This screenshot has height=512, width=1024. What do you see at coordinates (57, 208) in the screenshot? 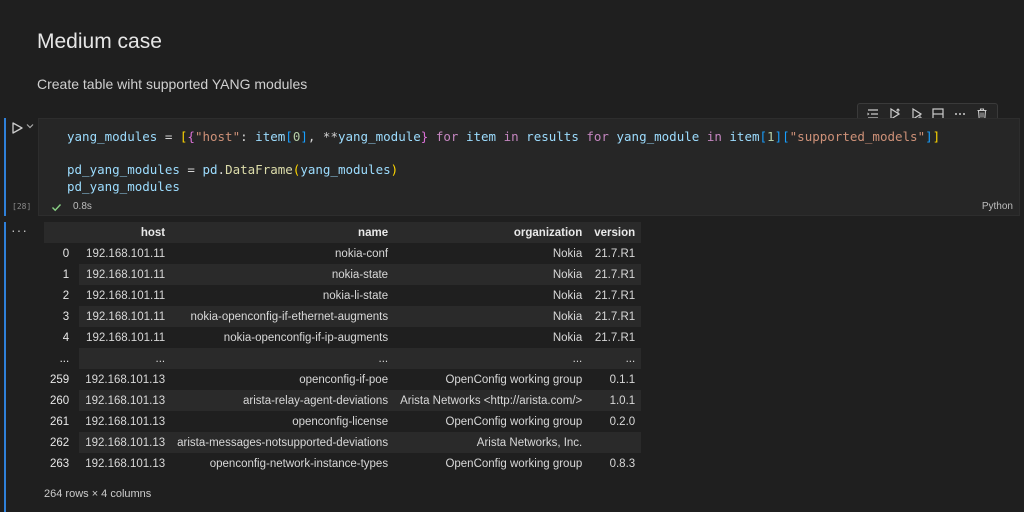
I see `success-check-icon` at bounding box center [57, 208].